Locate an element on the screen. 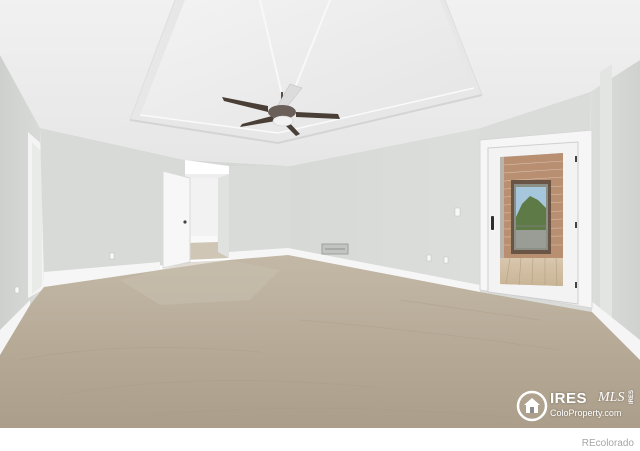 This screenshot has height=451, width=640. fan-light is located at coordinates (283, 121).